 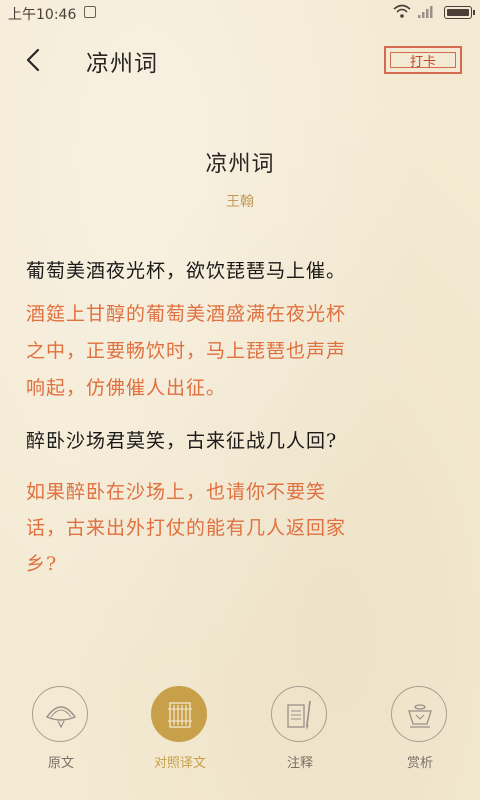 What do you see at coordinates (186, 314) in the screenshot?
I see `poem-line-1-translation-1: 酒筵上甘醇的葡萄美酒盛满在夜光杯` at bounding box center [186, 314].